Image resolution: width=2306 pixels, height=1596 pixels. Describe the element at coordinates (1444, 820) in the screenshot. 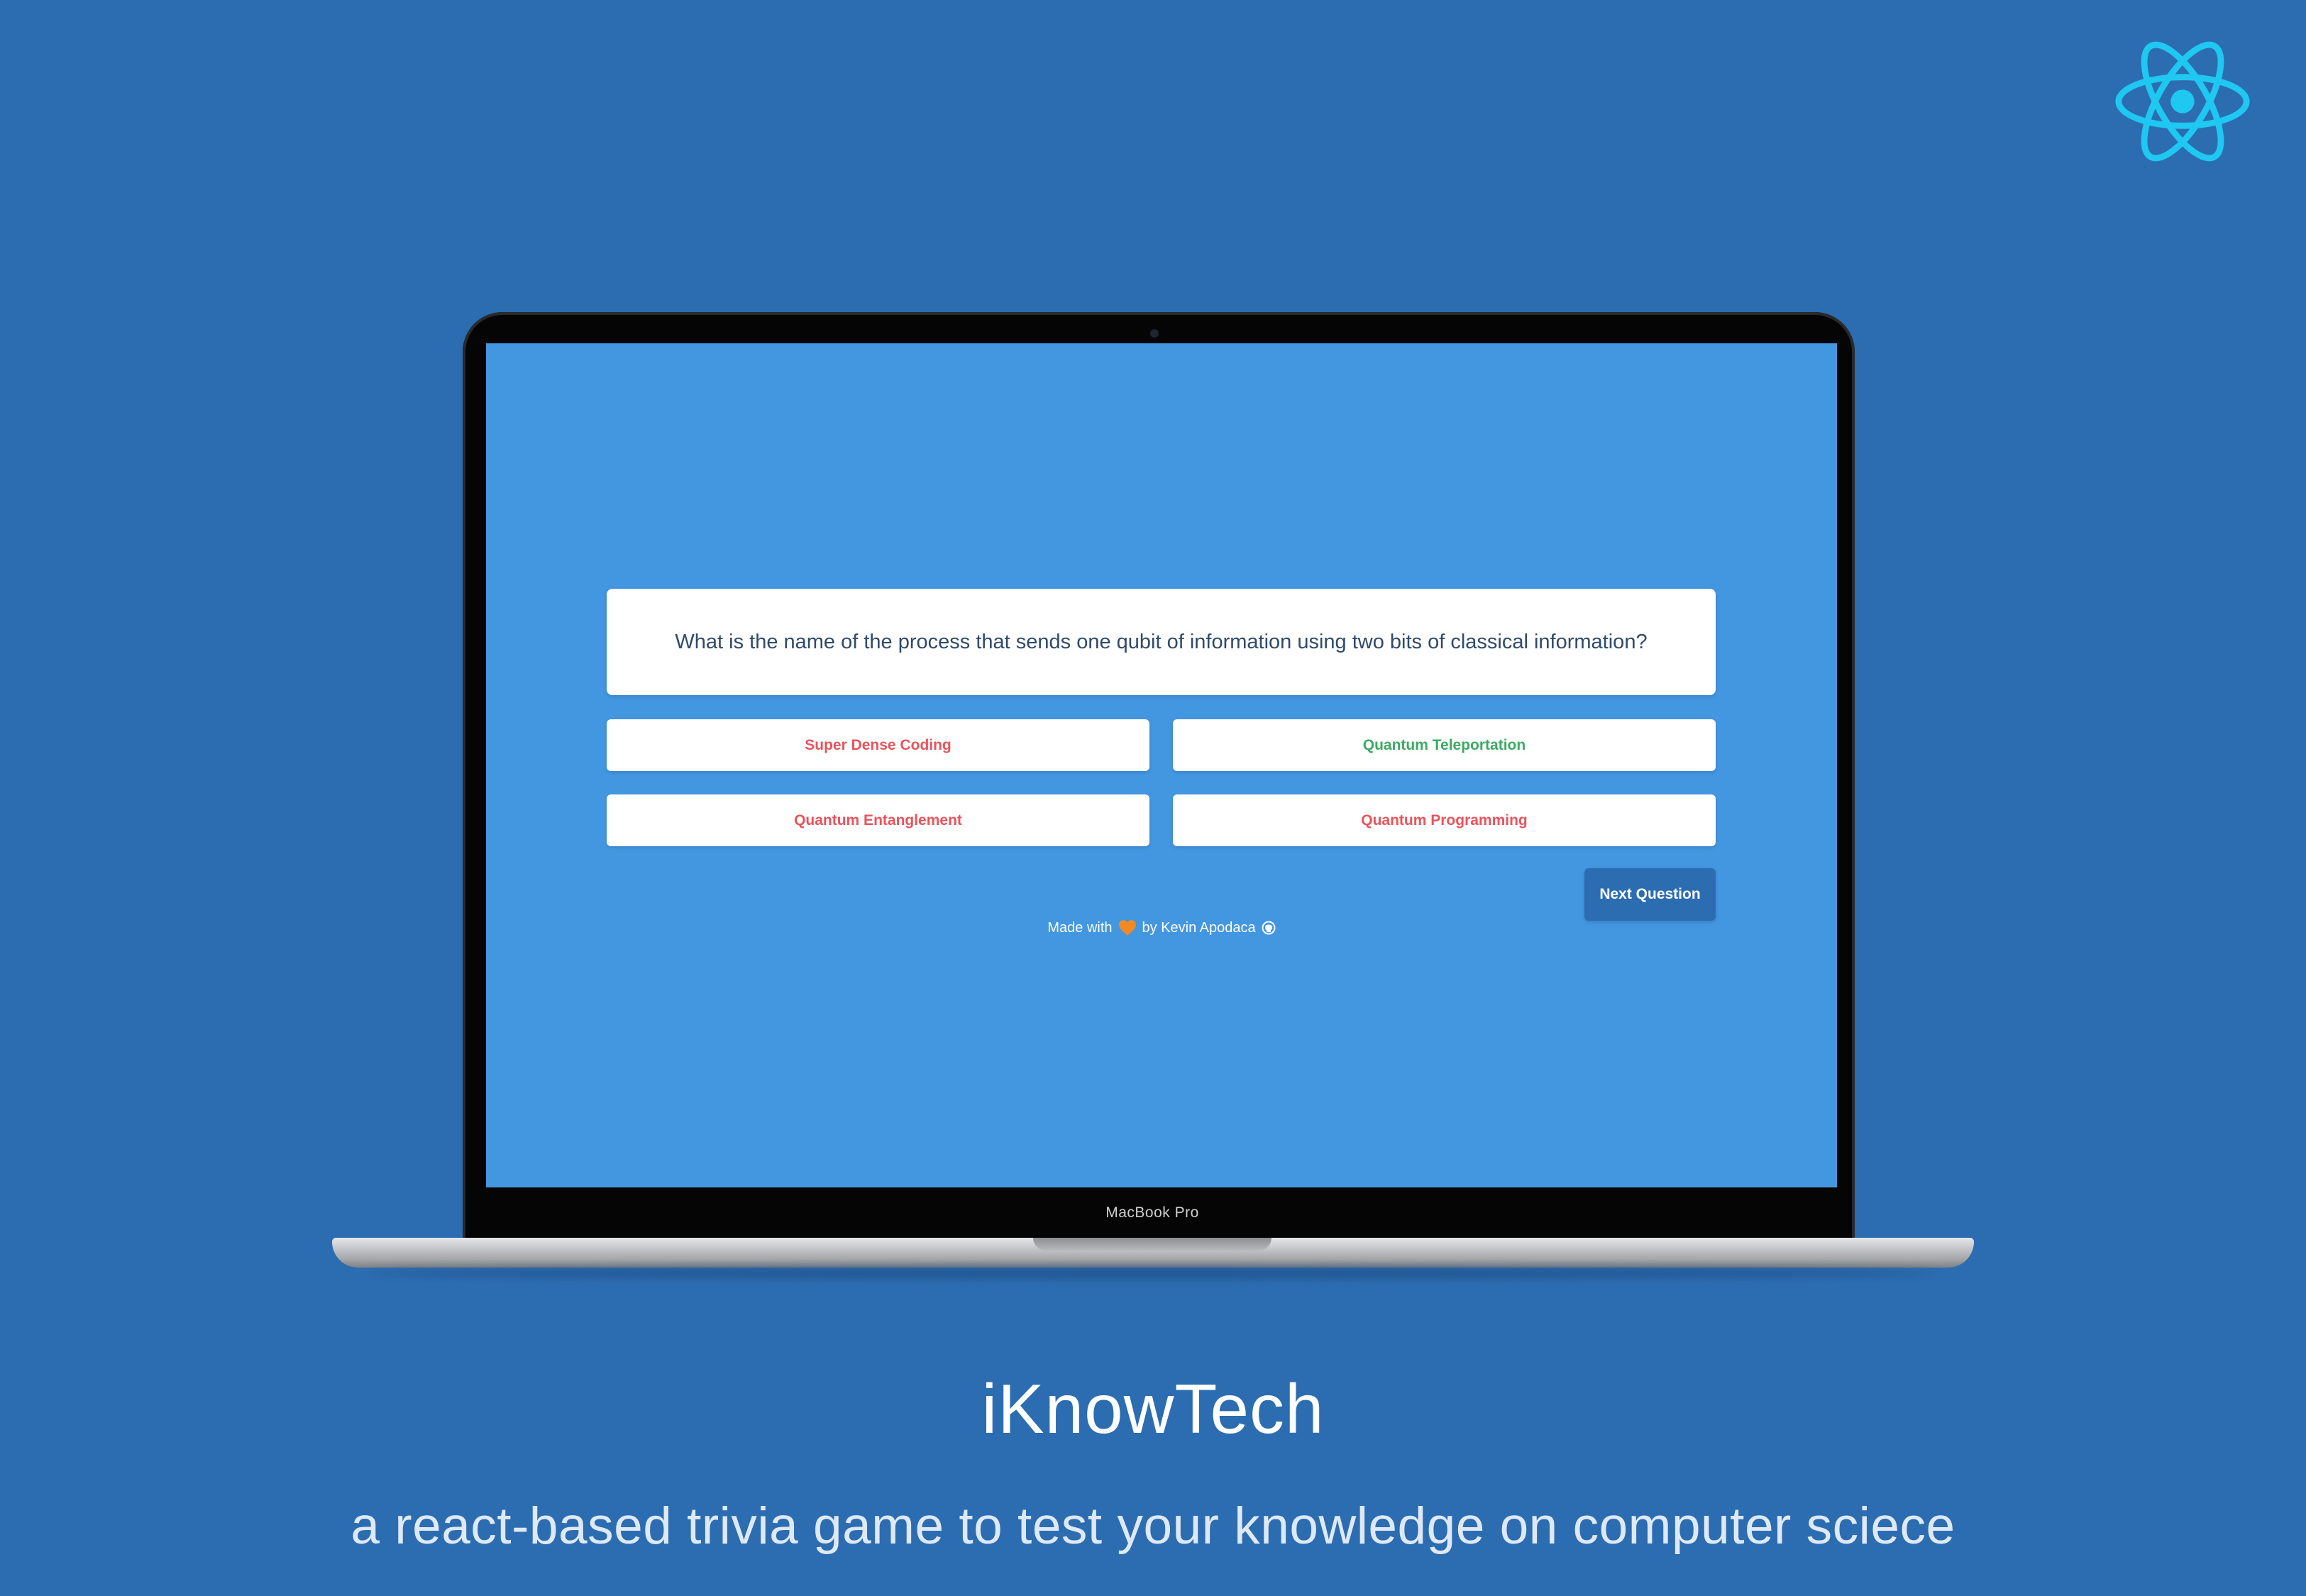

I see `answer-button-4: Quantum Programming` at that location.